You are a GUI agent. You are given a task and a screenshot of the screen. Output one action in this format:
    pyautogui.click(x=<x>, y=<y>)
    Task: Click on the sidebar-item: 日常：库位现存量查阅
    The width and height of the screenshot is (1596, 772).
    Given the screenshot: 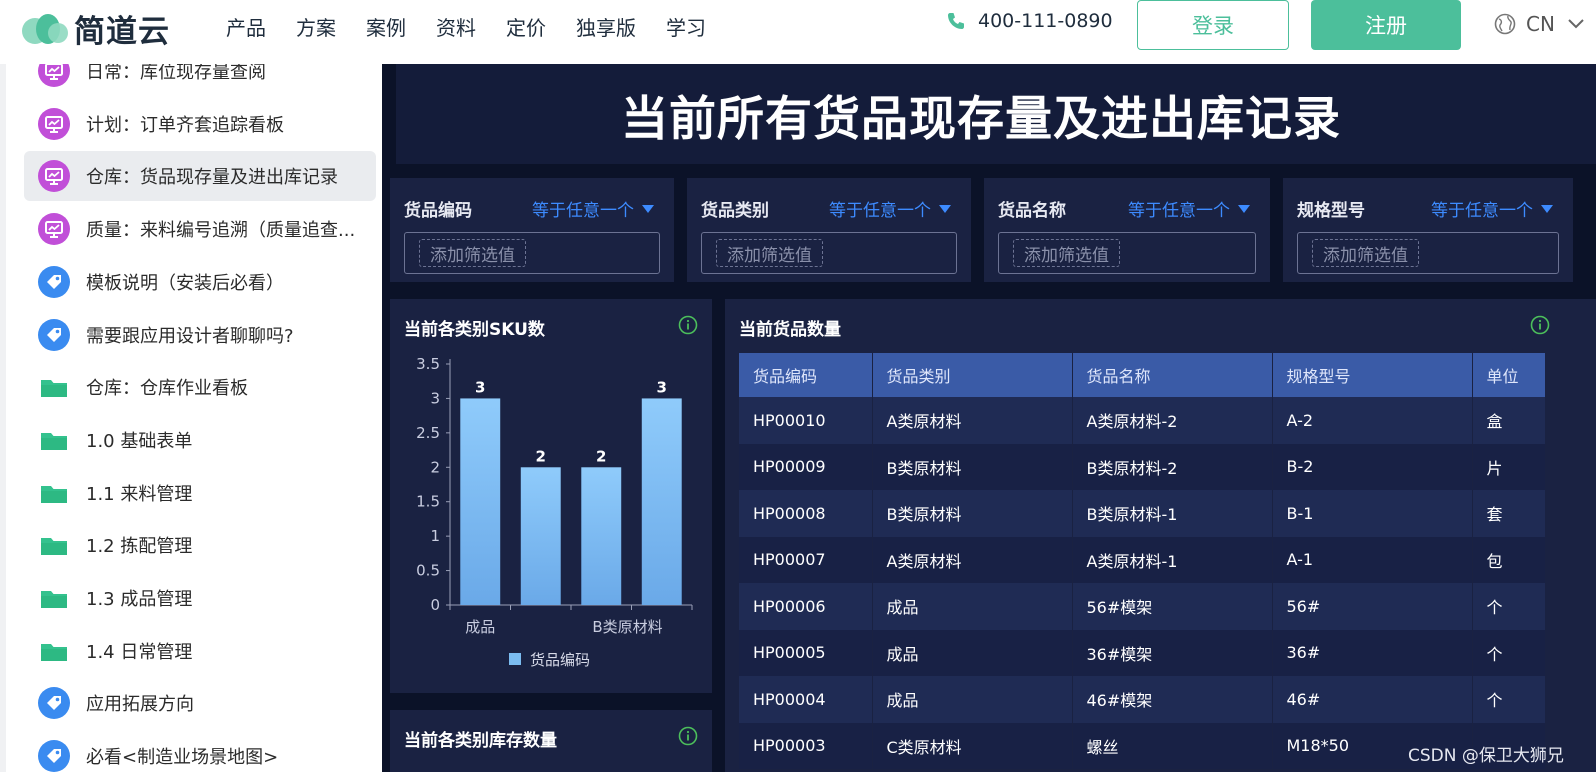 What is the action you would take?
    pyautogui.click(x=200, y=80)
    